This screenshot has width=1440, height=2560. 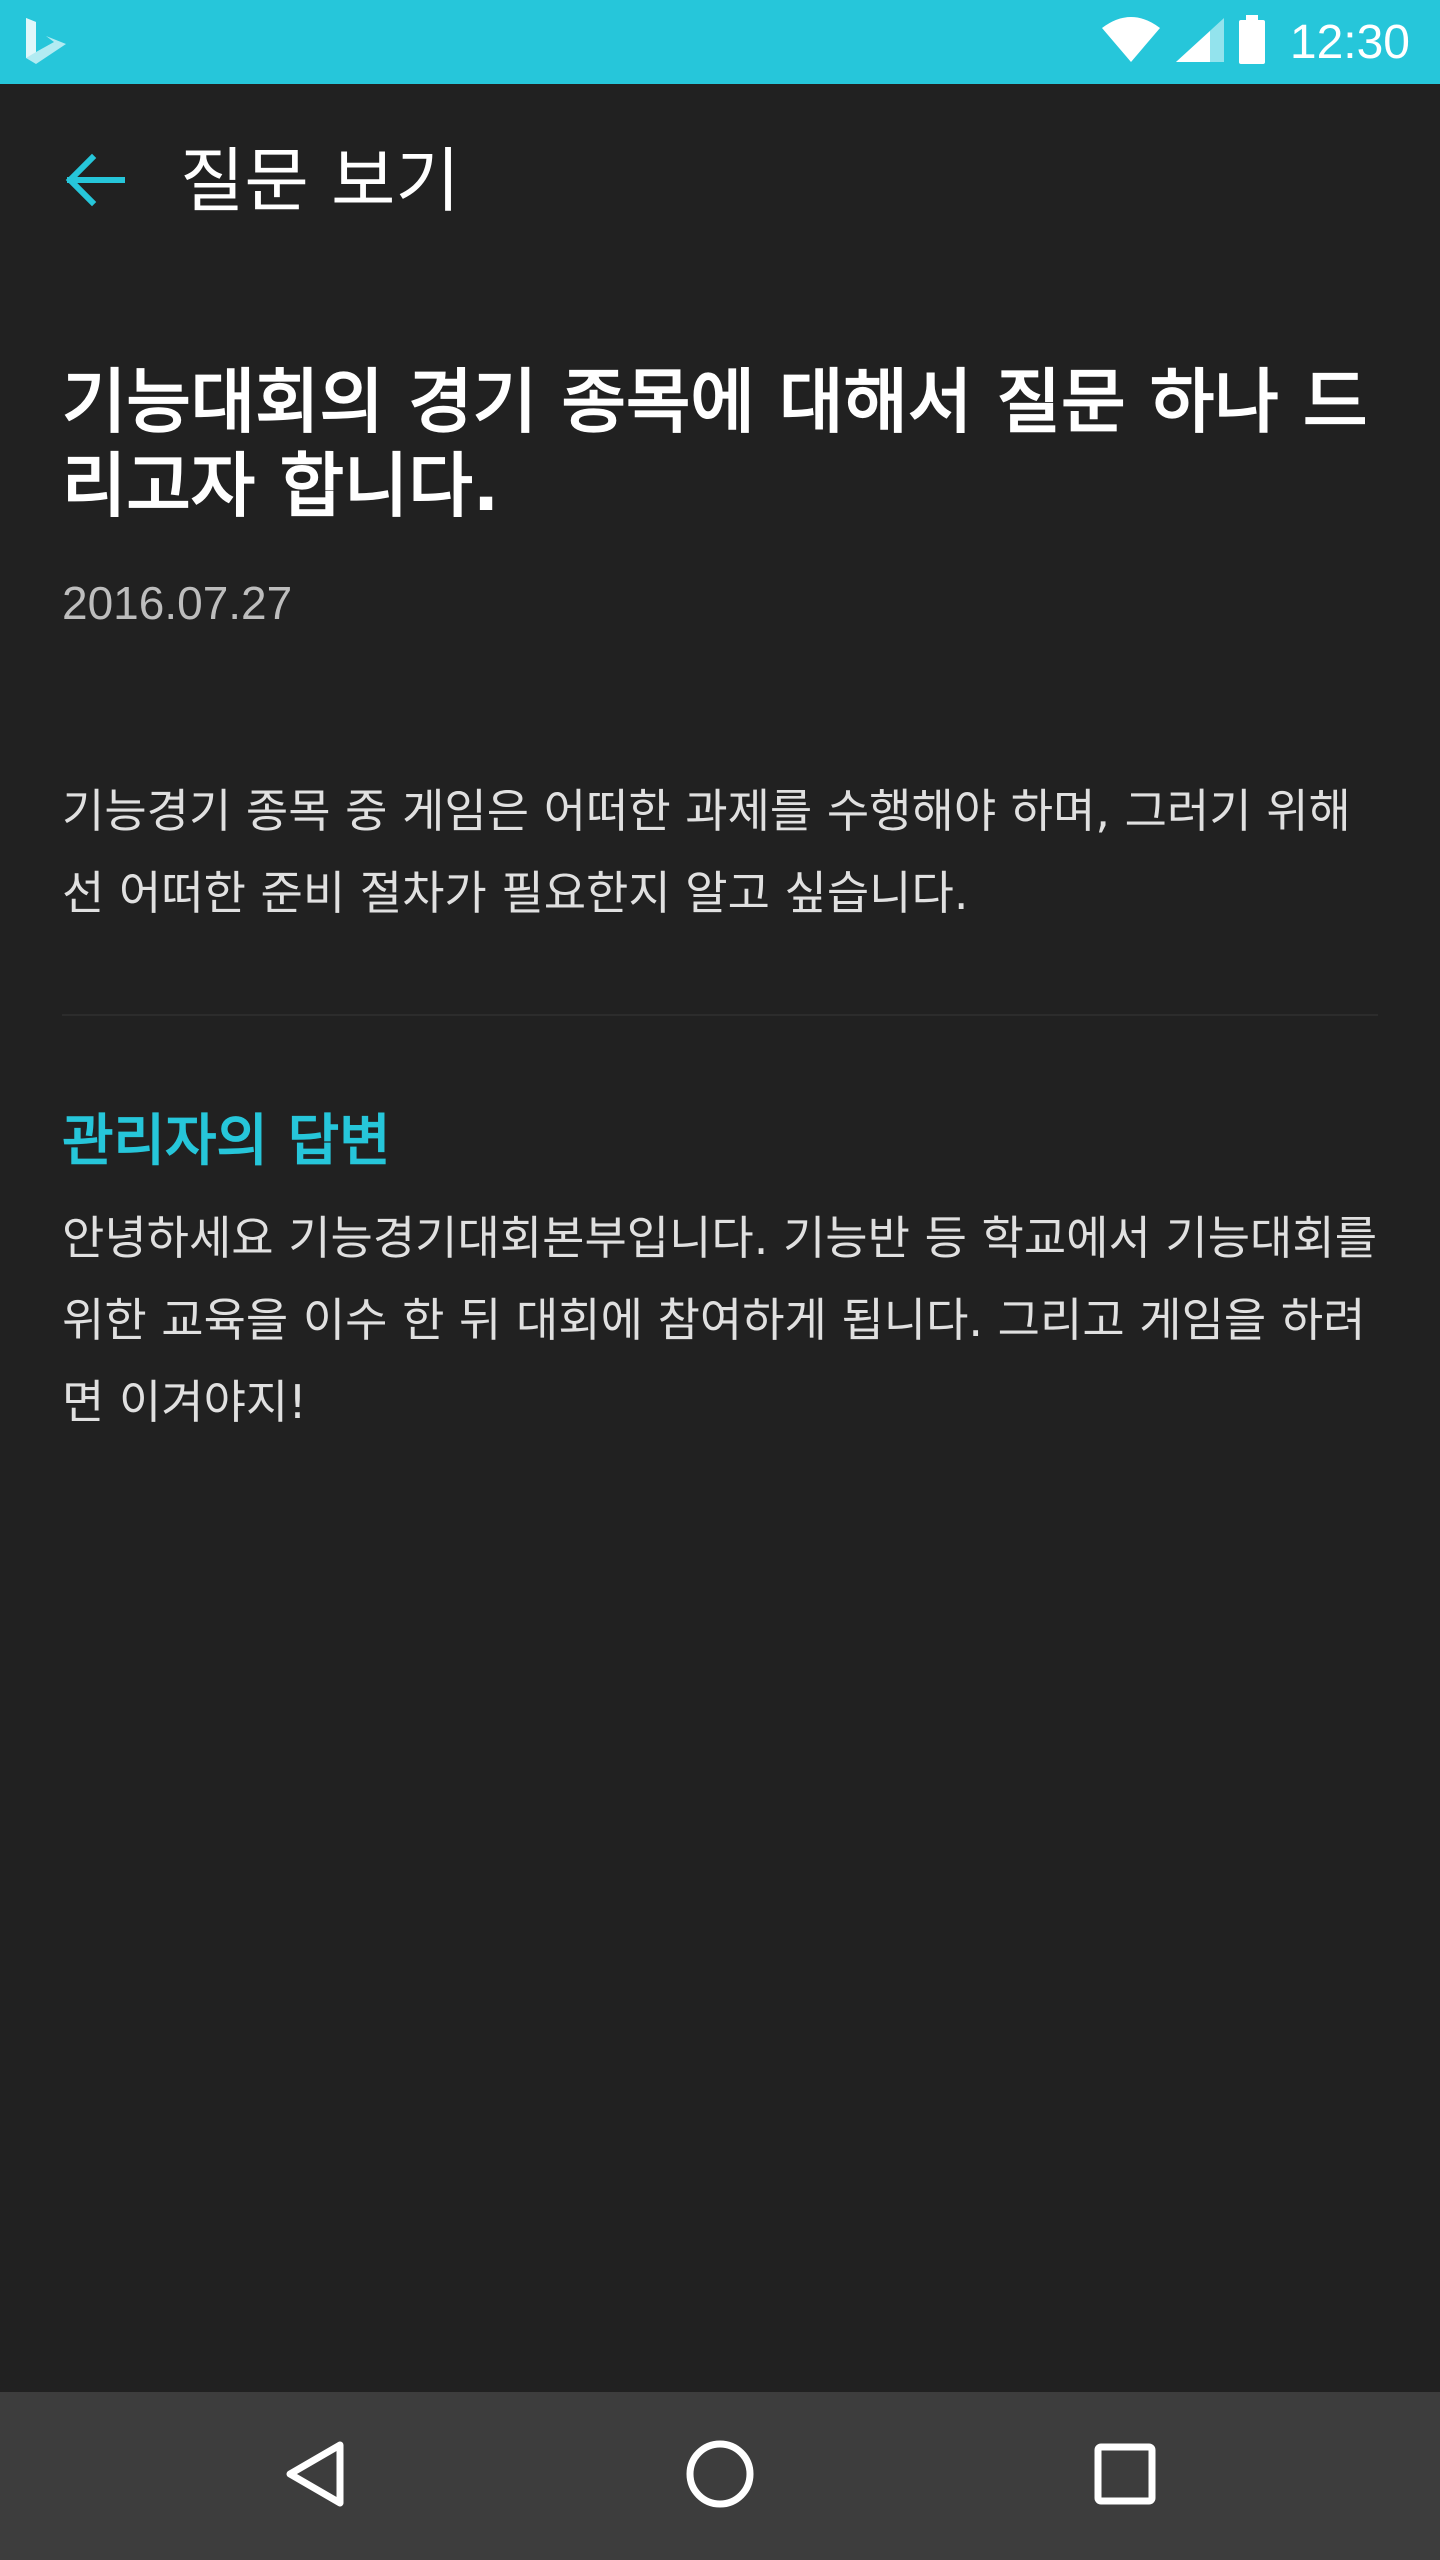 What do you see at coordinates (320, 181) in the screenshot?
I see `page-title: 질문 보기` at bounding box center [320, 181].